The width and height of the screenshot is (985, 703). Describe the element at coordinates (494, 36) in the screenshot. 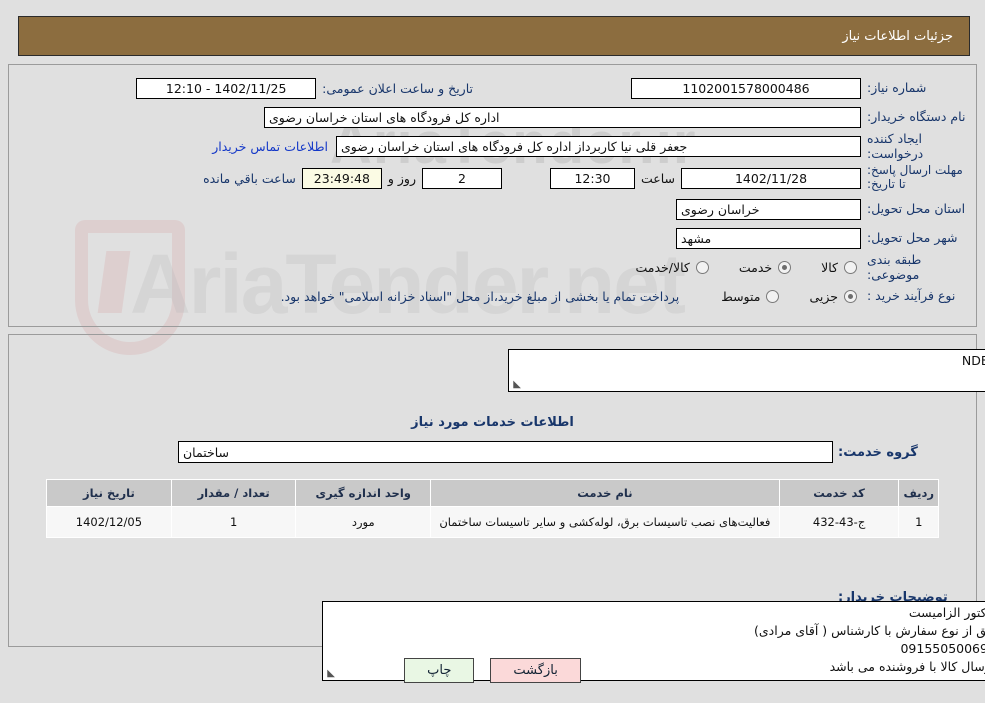

I see `window-title-bar: جزئیات اطلاعات نیاز` at that location.